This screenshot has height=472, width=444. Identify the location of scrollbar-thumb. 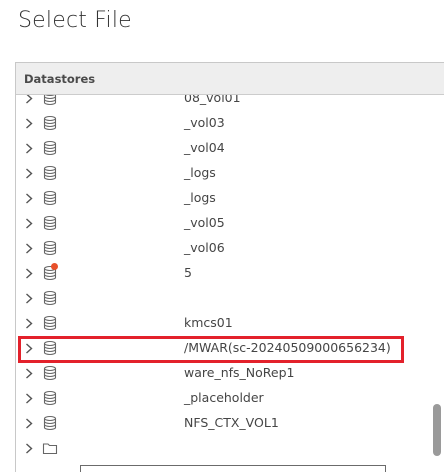
(437, 430).